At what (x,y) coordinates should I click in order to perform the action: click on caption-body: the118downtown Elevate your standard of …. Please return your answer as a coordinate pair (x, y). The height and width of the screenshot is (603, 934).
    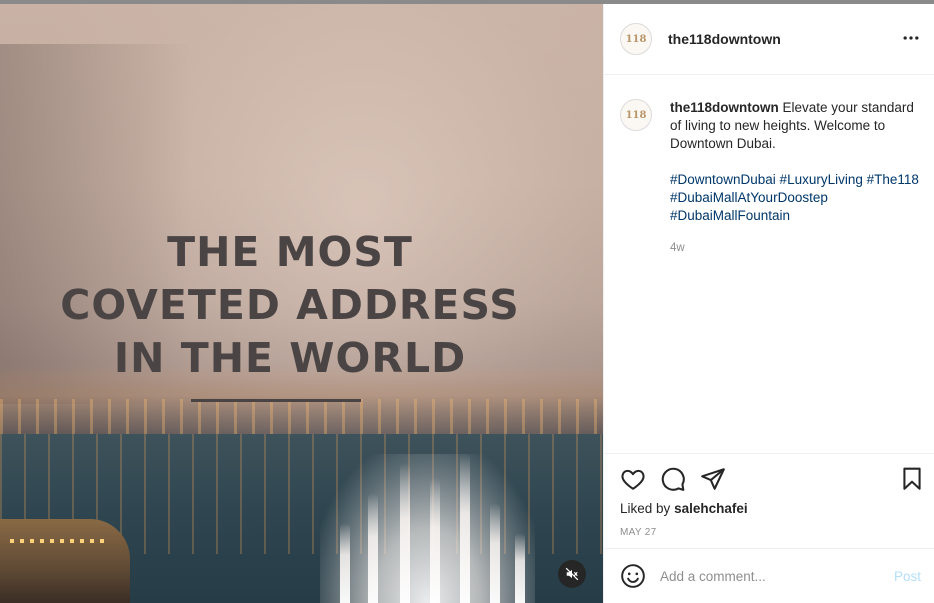
    Looking at the image, I should click on (795, 178).